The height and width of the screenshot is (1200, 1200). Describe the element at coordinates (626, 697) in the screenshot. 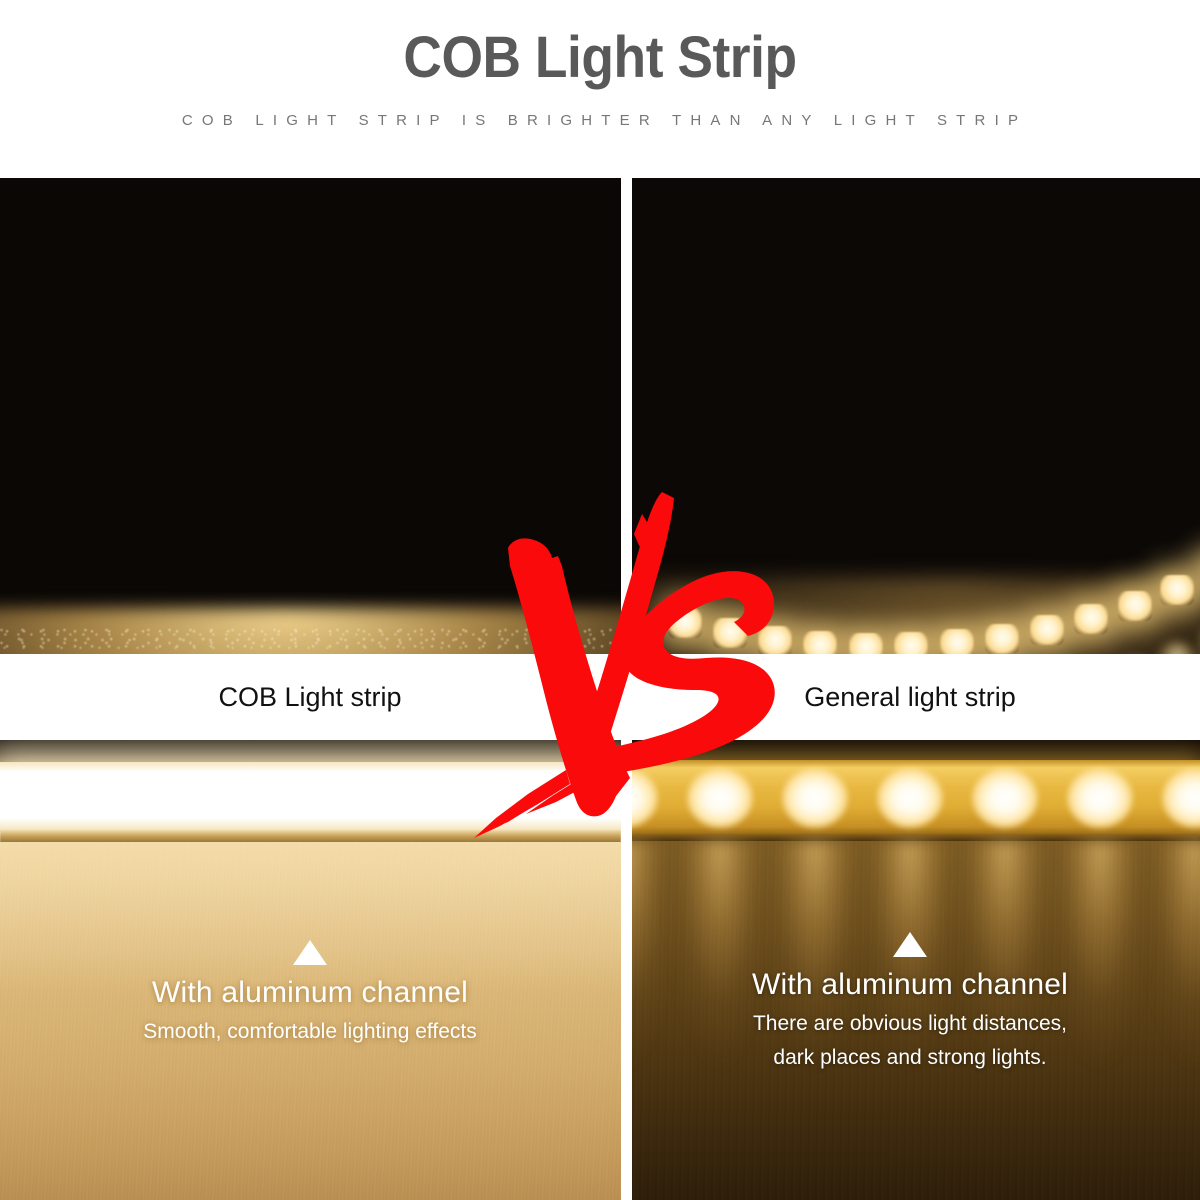

I see `band-gutter` at that location.